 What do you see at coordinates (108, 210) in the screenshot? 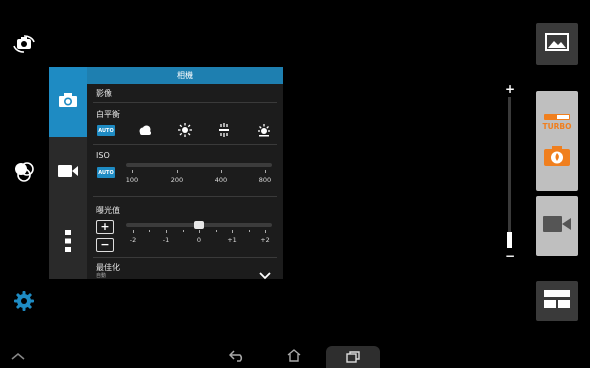
I see `exposure-label: 曝光值` at bounding box center [108, 210].